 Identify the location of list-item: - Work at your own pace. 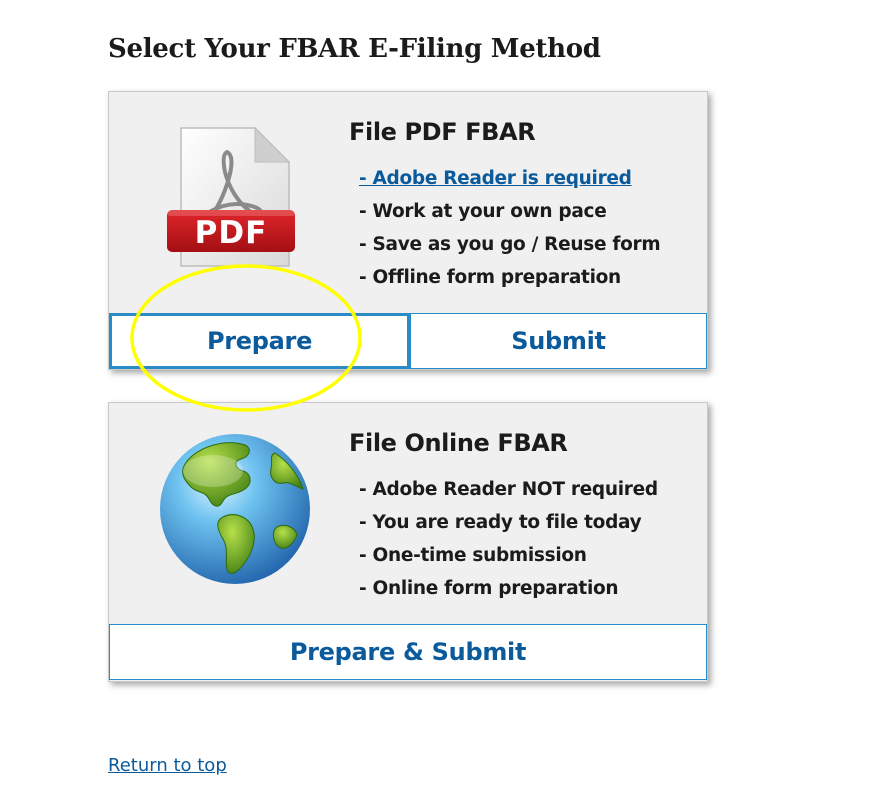
(483, 211).